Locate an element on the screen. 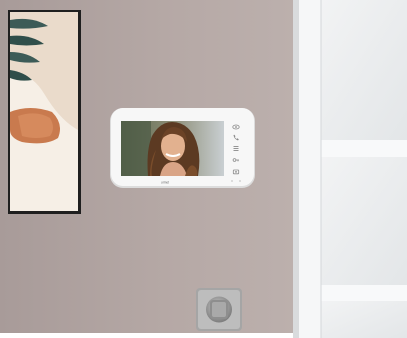 The image size is (407, 338). video-intercom-monitor: urmet is located at coordinates (182, 148).